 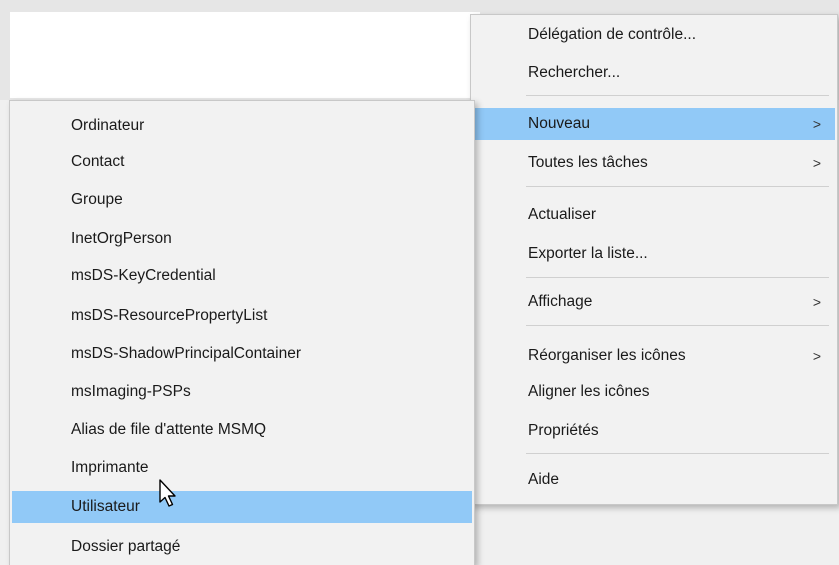 What do you see at coordinates (654, 163) in the screenshot?
I see `menu-item-toutes-les-taches: Toutes les tâches >` at bounding box center [654, 163].